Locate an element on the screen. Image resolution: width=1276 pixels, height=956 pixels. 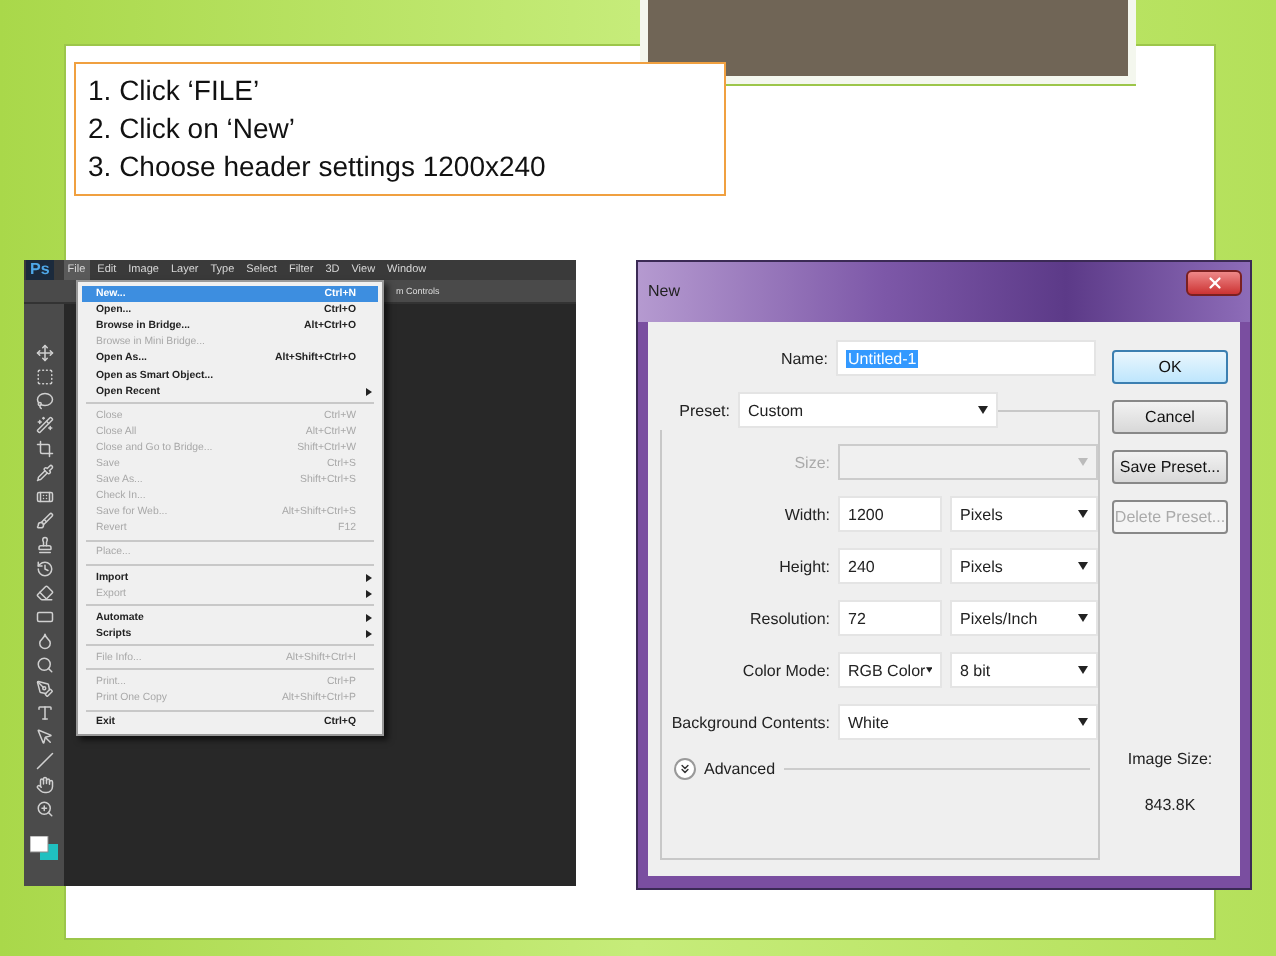
field-label: Size: is located at coordinates (811, 462).